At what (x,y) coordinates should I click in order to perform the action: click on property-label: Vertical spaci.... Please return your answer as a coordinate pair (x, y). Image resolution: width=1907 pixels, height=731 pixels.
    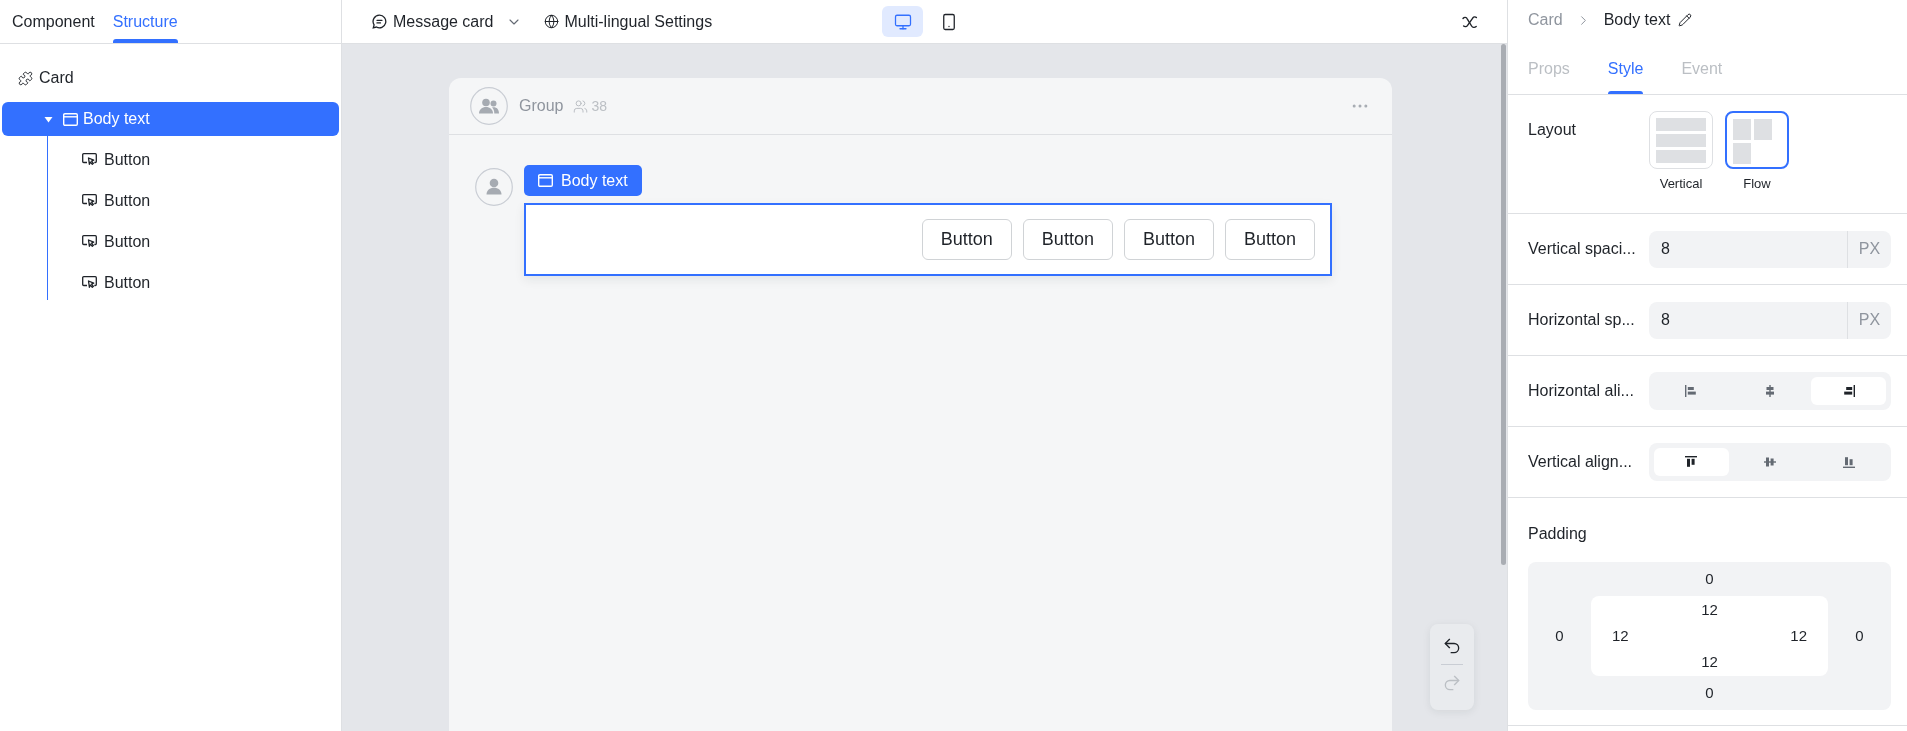
    Looking at the image, I should click on (1582, 249).